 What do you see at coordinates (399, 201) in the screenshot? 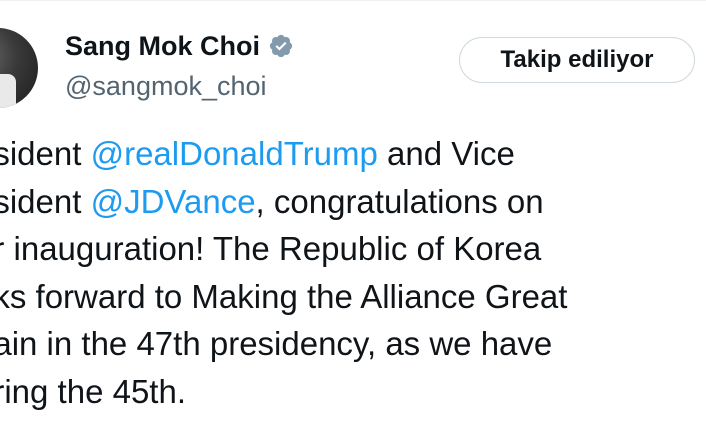
I see `tweet-text-fragment: , congratulations on` at bounding box center [399, 201].